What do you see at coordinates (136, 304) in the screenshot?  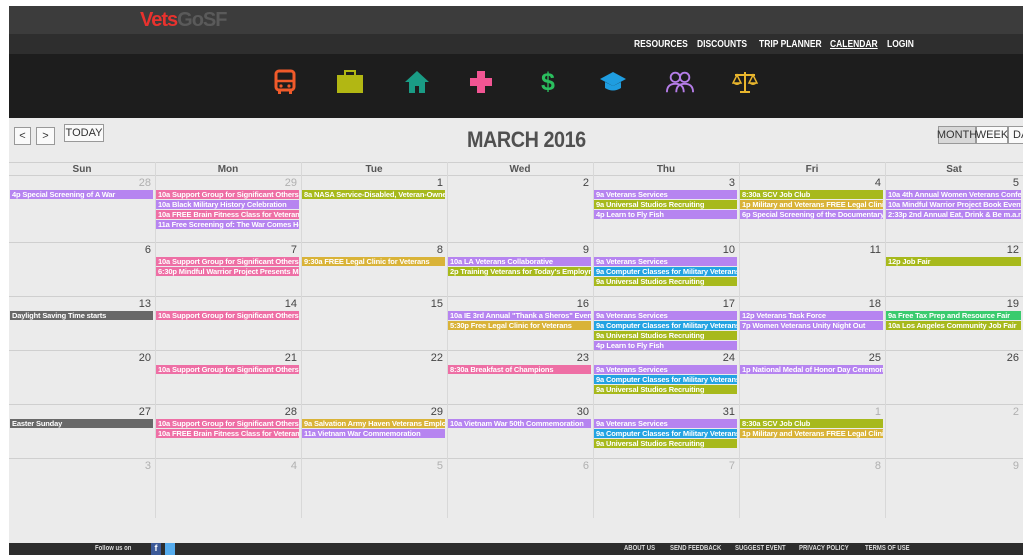 I see `day-number: 13` at bounding box center [136, 304].